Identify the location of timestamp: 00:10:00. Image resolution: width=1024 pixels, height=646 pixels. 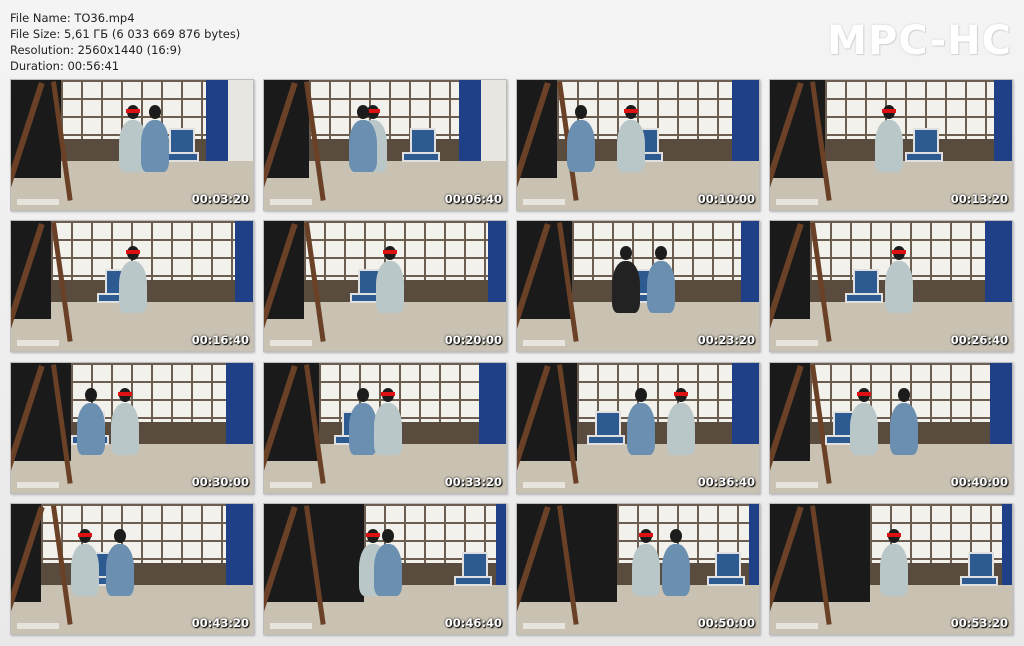
(726, 199).